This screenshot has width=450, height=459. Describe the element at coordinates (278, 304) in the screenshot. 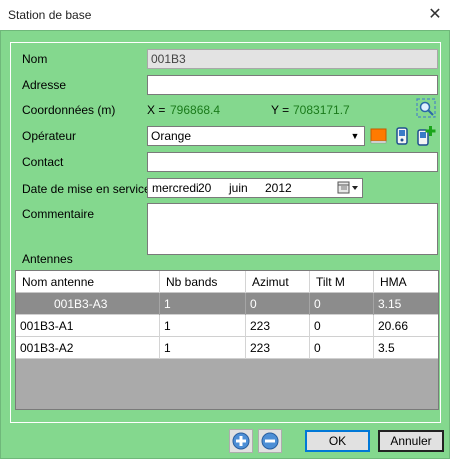

I see `cell-azimut: 0` at that location.